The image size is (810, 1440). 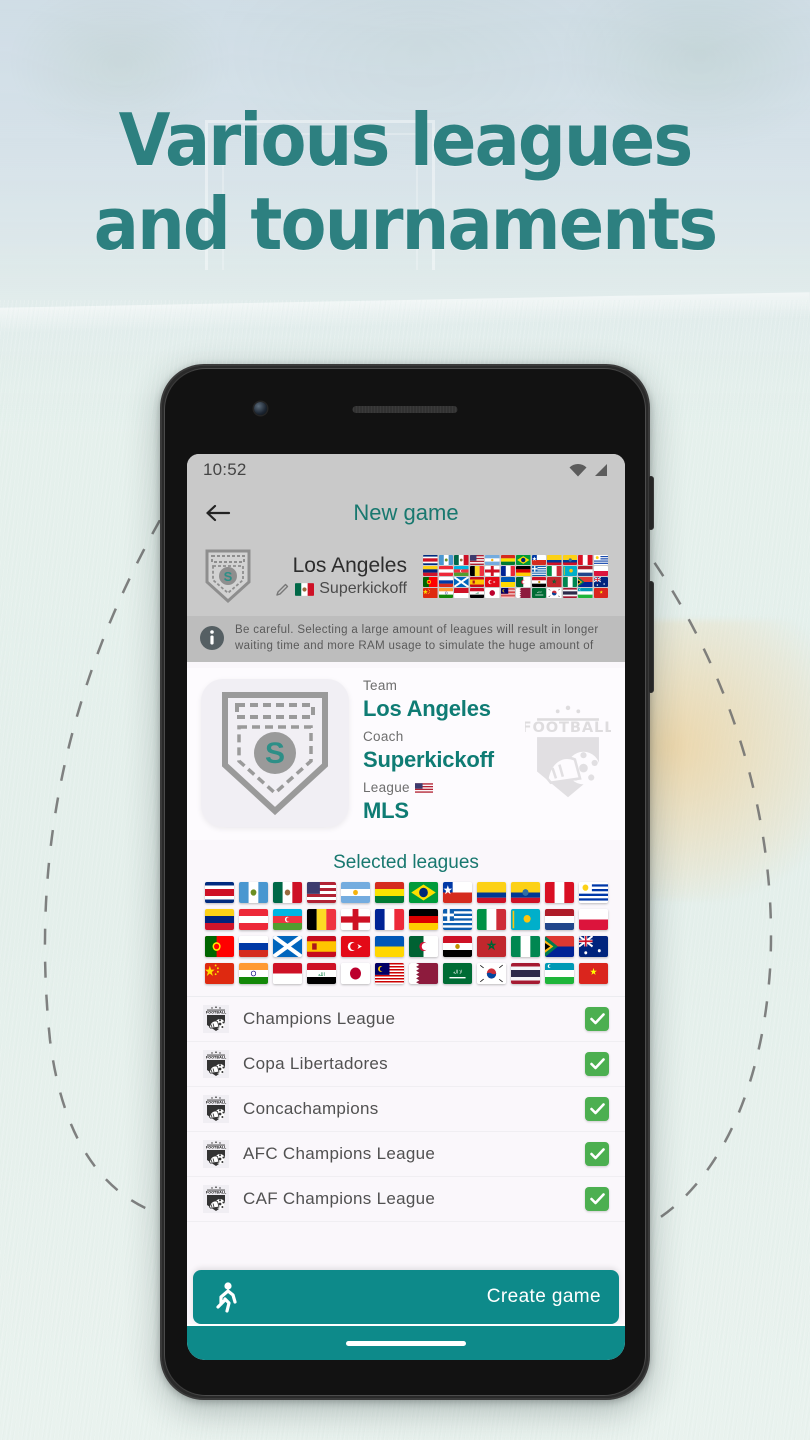 I want to click on selected-flag-netherlands, so click(x=559, y=919).